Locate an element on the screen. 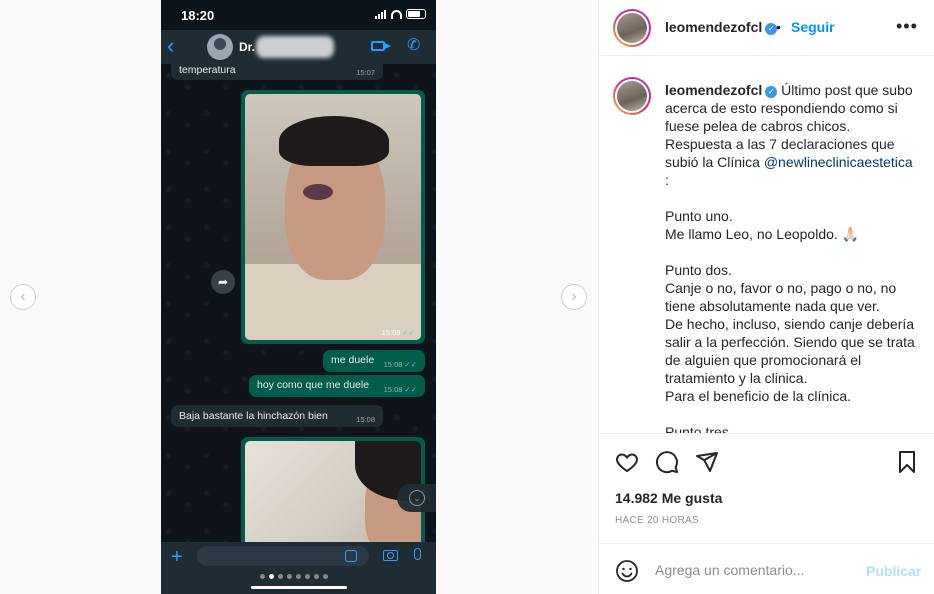 The width and height of the screenshot is (934, 594). comment-input is located at coordinates (755, 570).